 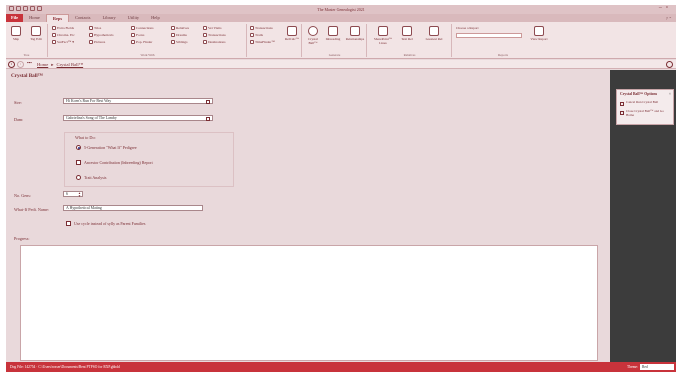 What do you see at coordinates (622, 112) in the screenshot?
I see `close-home-icon` at bounding box center [622, 112].